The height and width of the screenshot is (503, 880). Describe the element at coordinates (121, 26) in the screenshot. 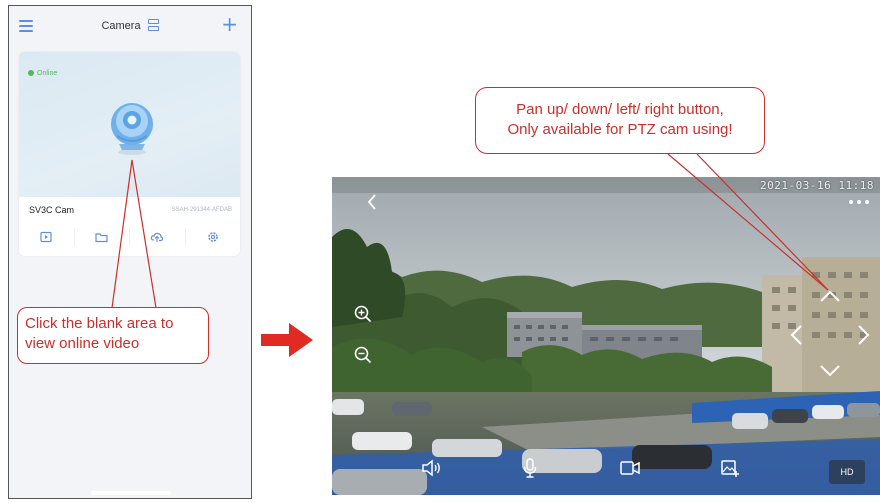

I see `page-title: Camera` at that location.